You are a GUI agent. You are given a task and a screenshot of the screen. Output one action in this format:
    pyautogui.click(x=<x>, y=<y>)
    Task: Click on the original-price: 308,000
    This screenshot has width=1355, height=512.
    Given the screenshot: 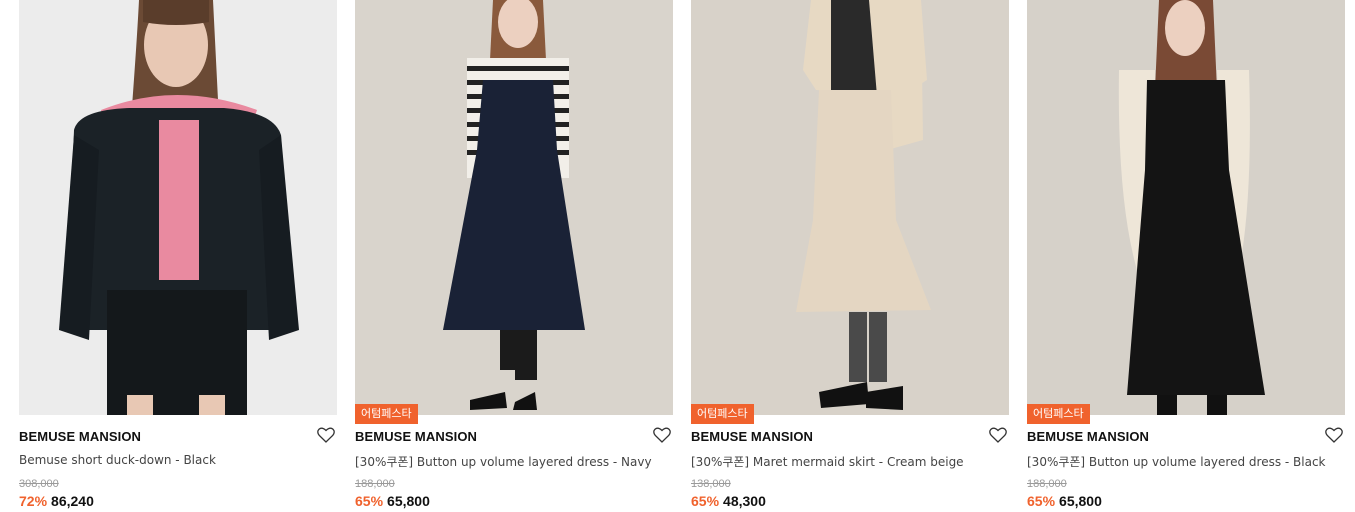 What is the action you would take?
    pyautogui.click(x=39, y=484)
    